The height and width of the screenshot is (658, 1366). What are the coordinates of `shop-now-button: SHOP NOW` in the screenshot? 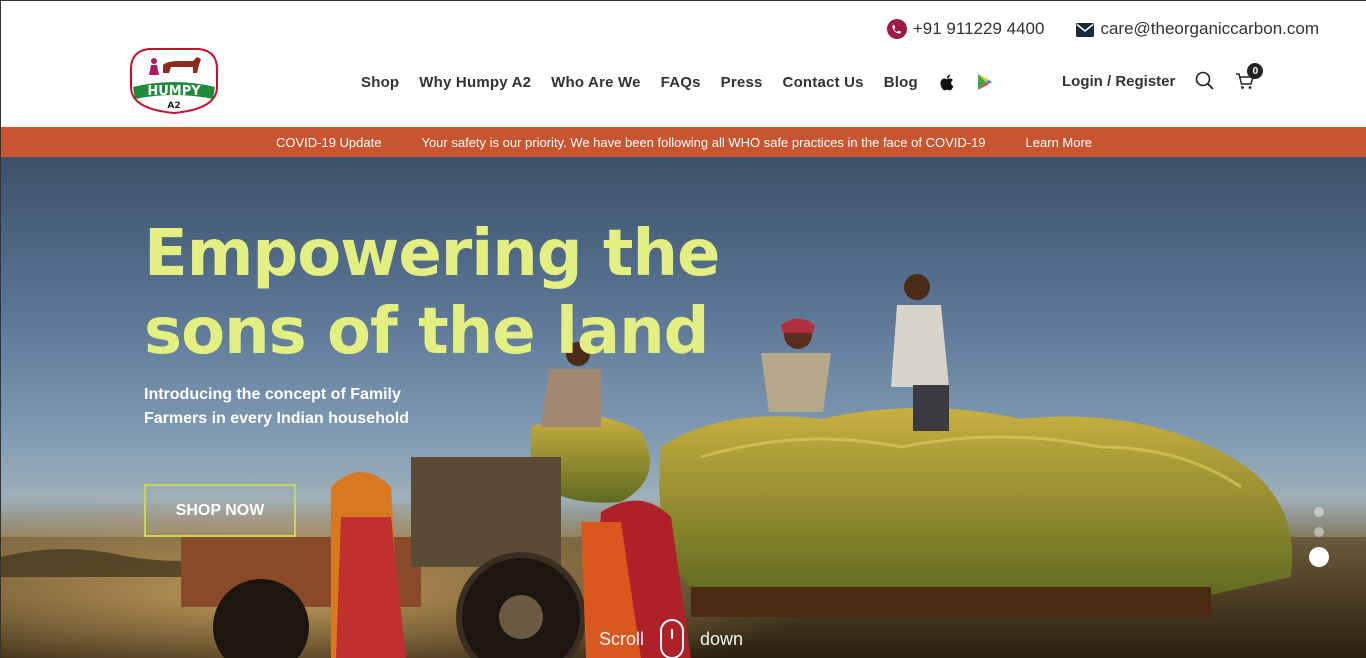 It's located at (220, 510).